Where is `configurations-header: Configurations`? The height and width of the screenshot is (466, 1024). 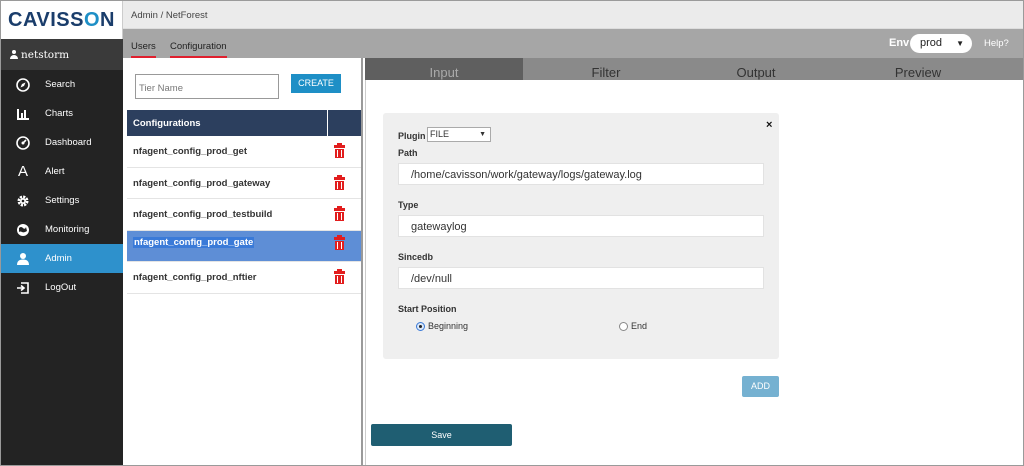
configurations-header: Configurations is located at coordinates (244, 123).